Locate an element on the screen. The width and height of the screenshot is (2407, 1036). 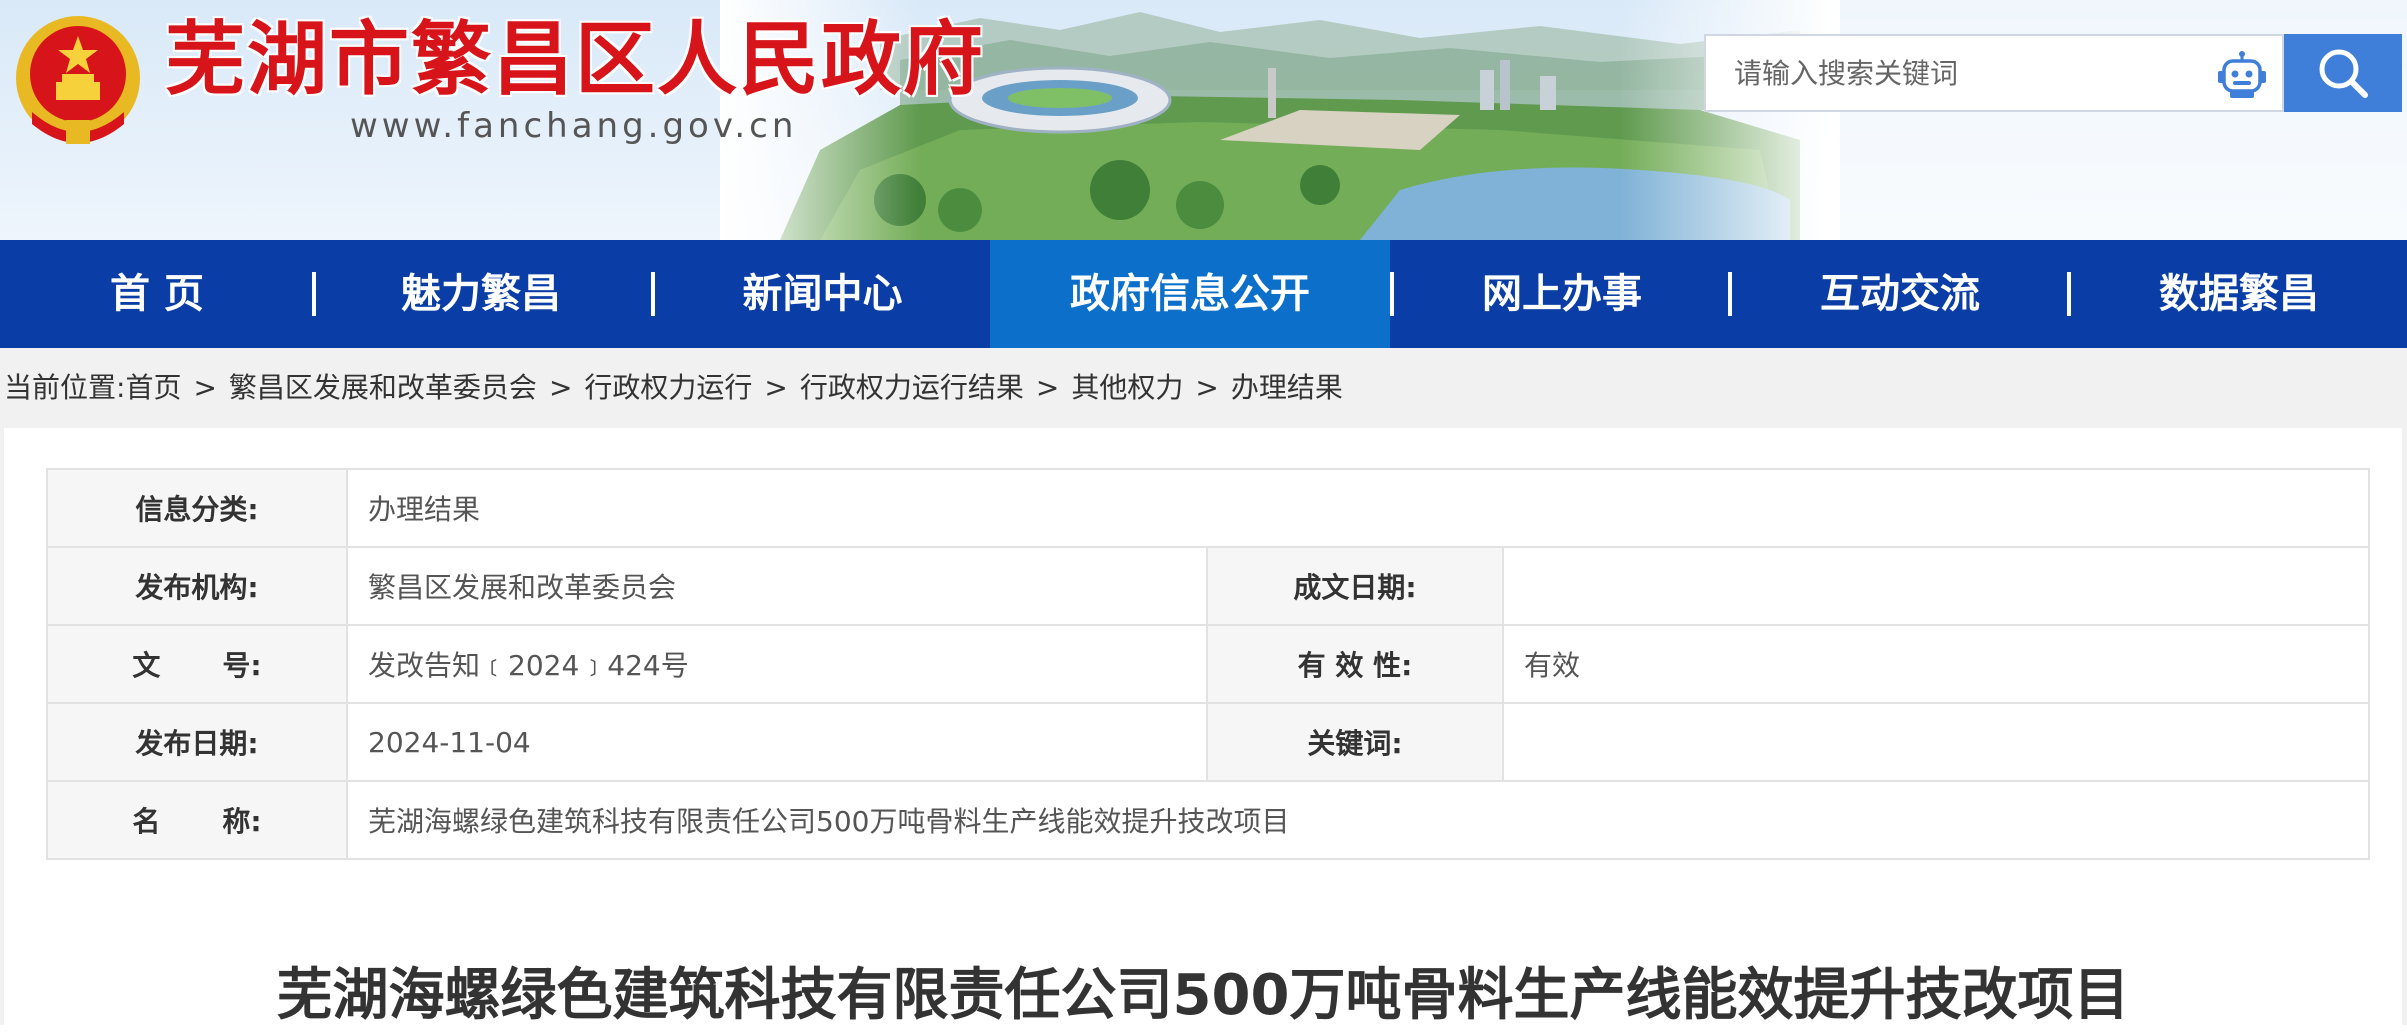
info-category-label: 信息分类: is located at coordinates (197, 508).